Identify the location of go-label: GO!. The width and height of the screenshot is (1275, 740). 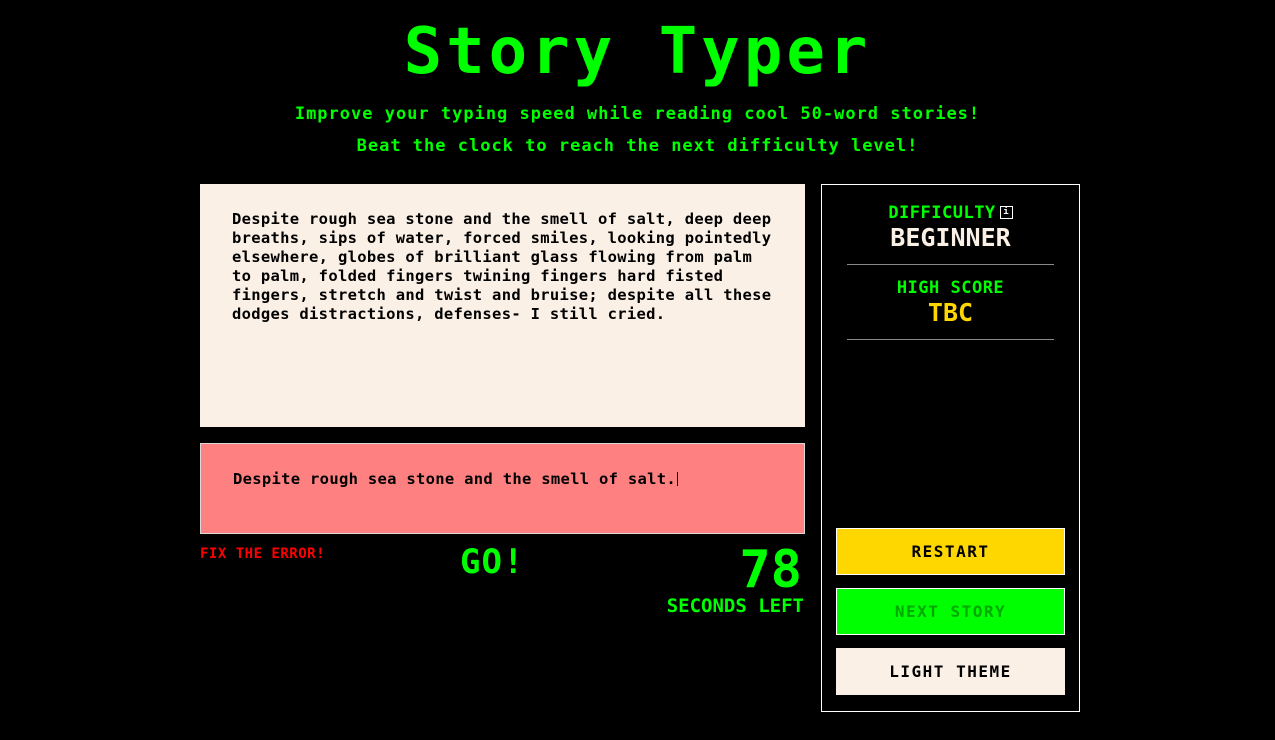
(492, 562).